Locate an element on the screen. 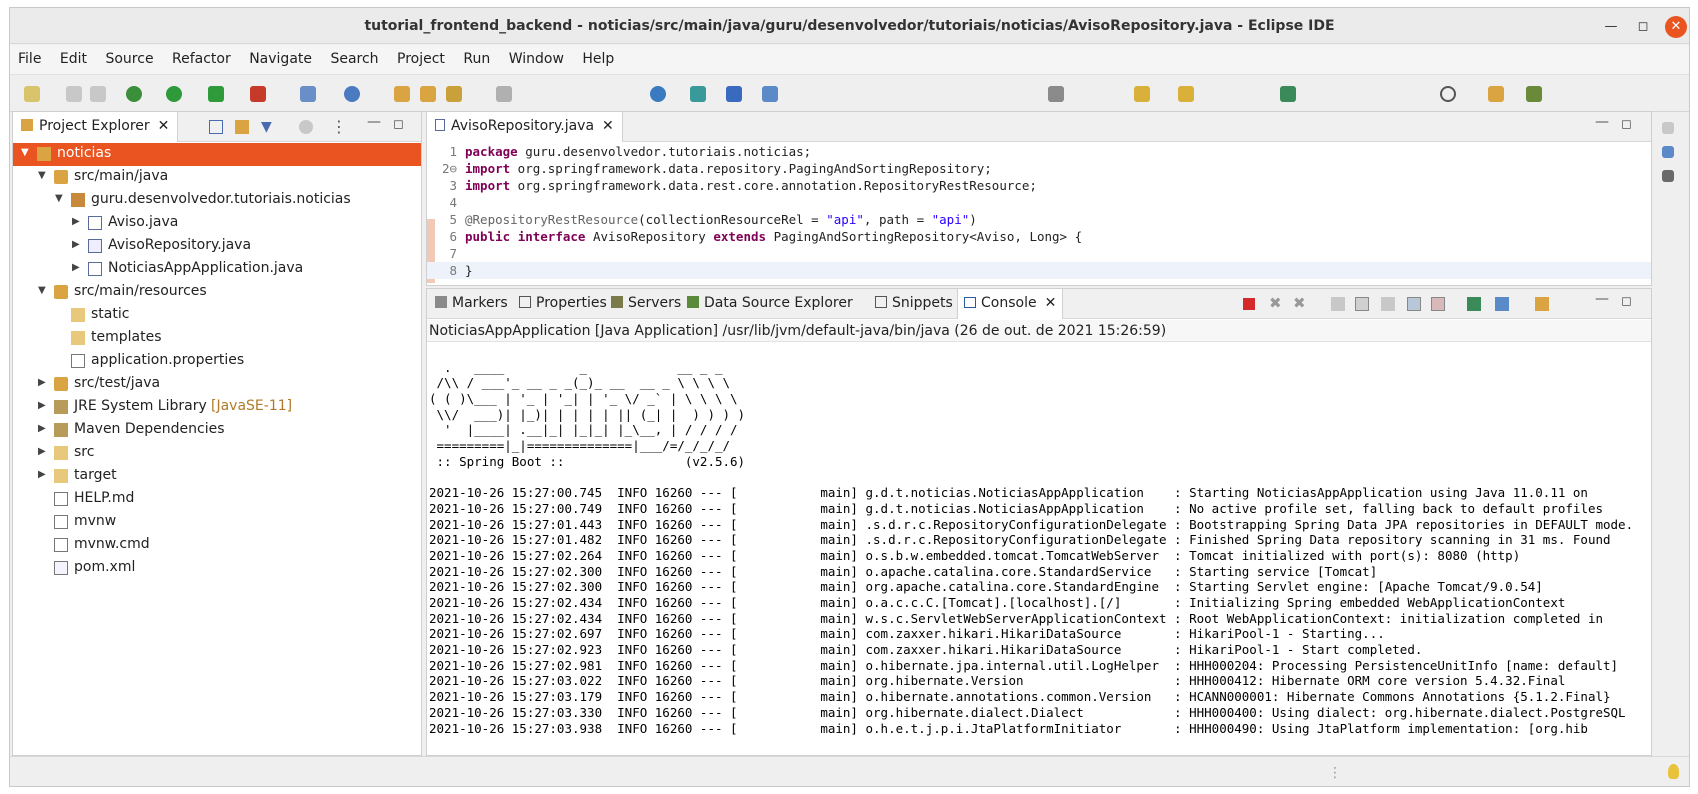 The height and width of the screenshot is (794, 1698). minimize-view-icon: — is located at coordinates (374, 122).